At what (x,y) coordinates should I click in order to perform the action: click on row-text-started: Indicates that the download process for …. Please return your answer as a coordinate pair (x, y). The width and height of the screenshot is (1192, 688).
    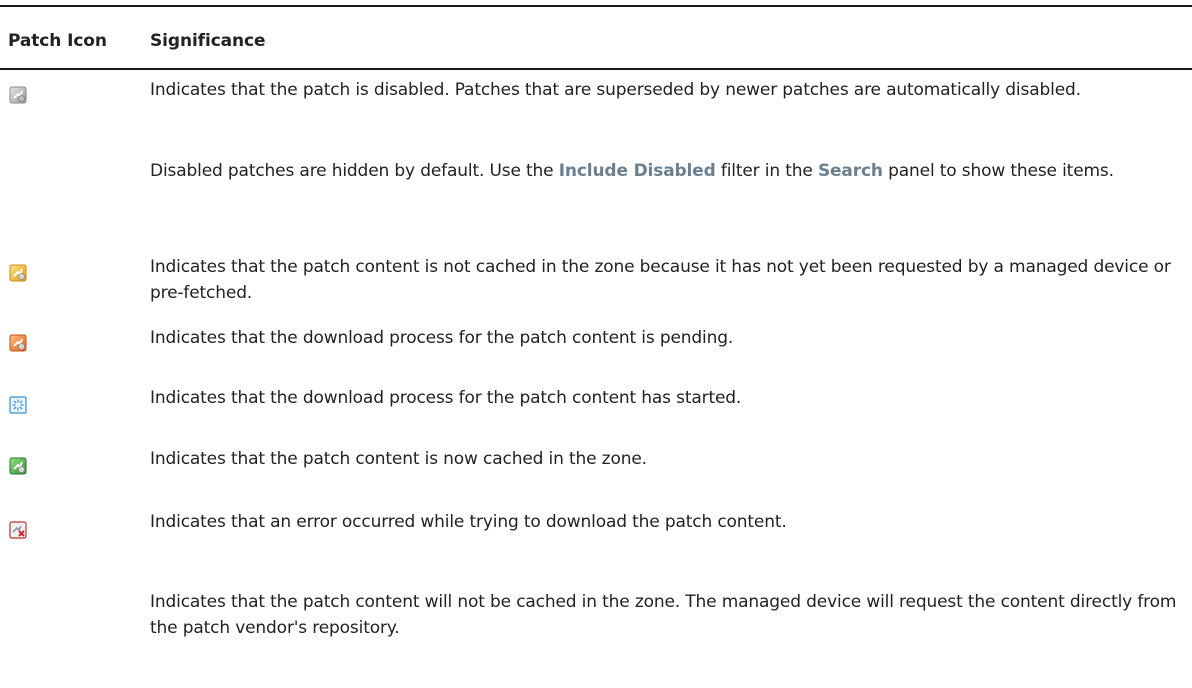
    Looking at the image, I should click on (446, 398).